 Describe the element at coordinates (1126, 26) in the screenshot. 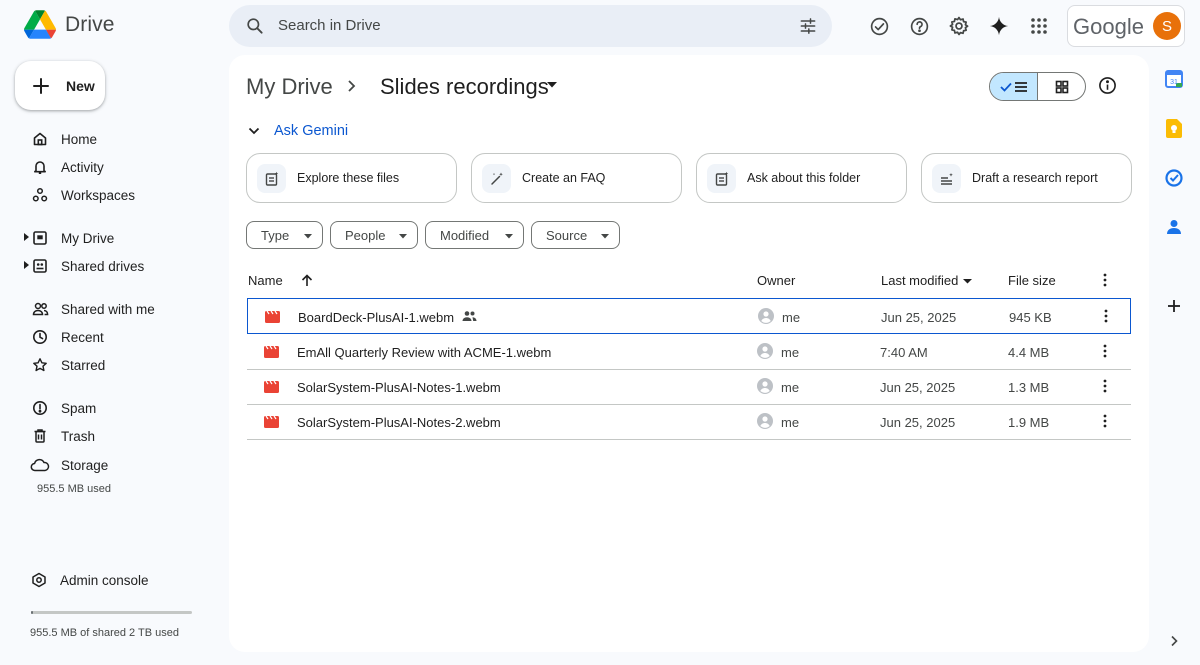

I see `account-switcher: Google S` at that location.